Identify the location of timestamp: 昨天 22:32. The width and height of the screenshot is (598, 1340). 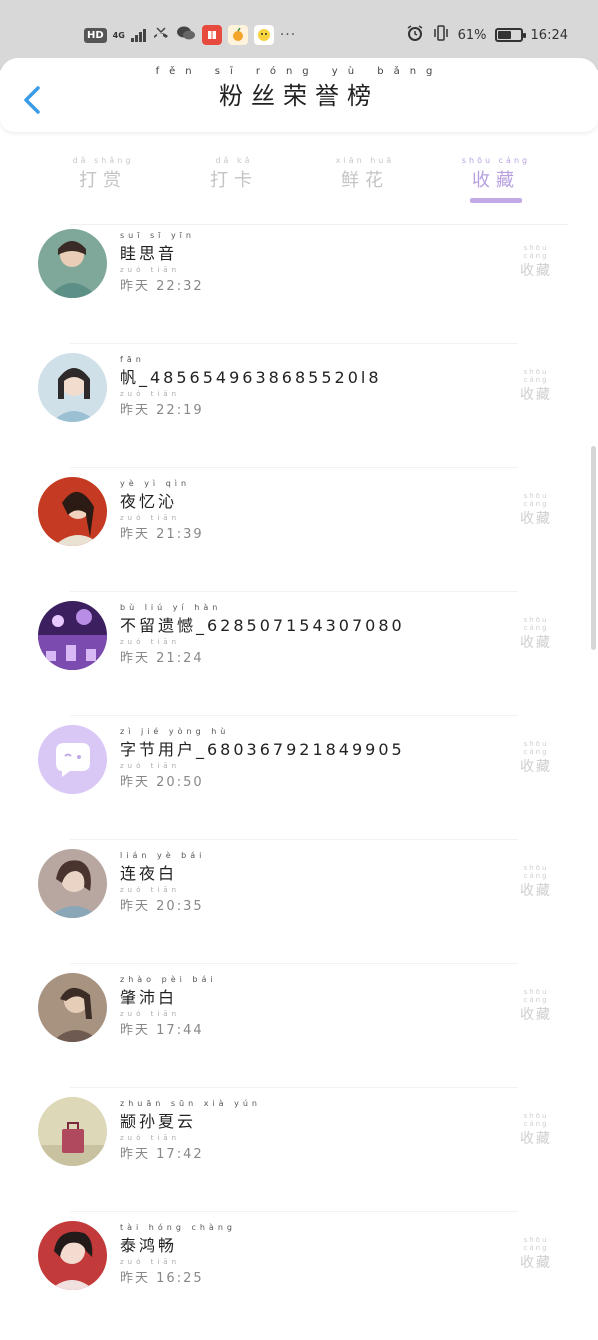
(162, 284).